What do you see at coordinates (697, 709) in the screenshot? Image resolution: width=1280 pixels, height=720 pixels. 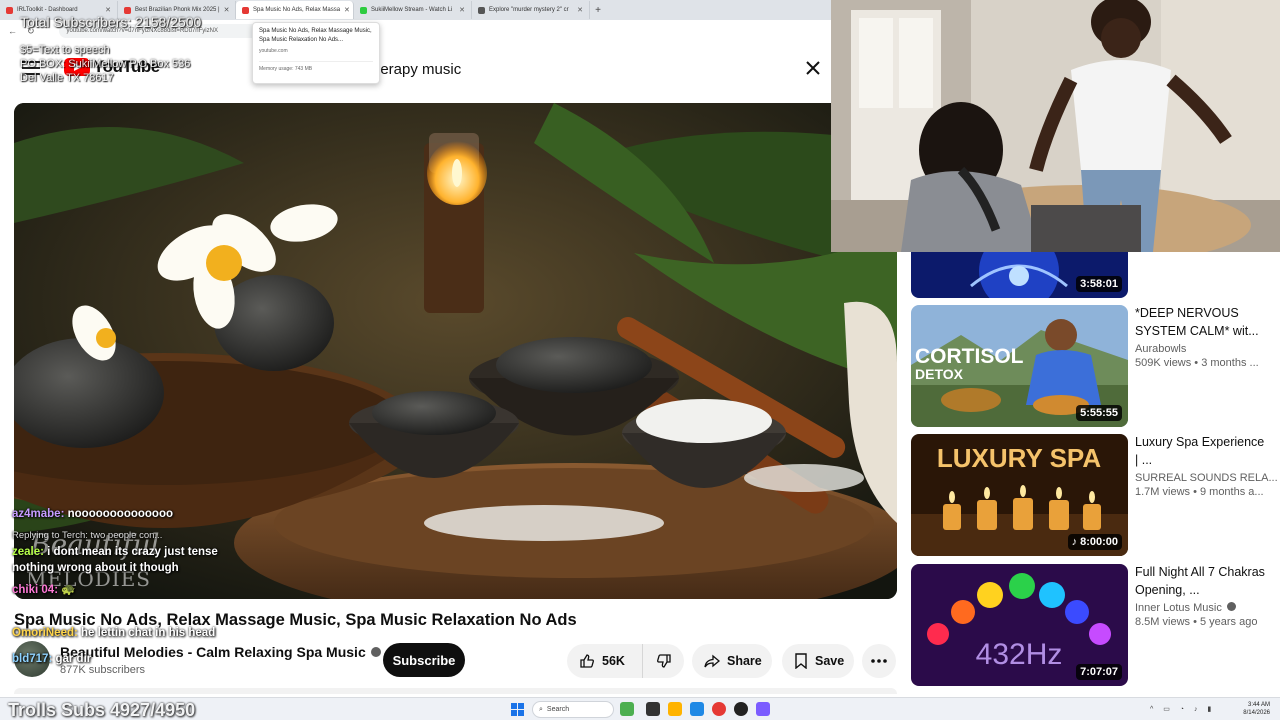 I see `edge-icon` at bounding box center [697, 709].